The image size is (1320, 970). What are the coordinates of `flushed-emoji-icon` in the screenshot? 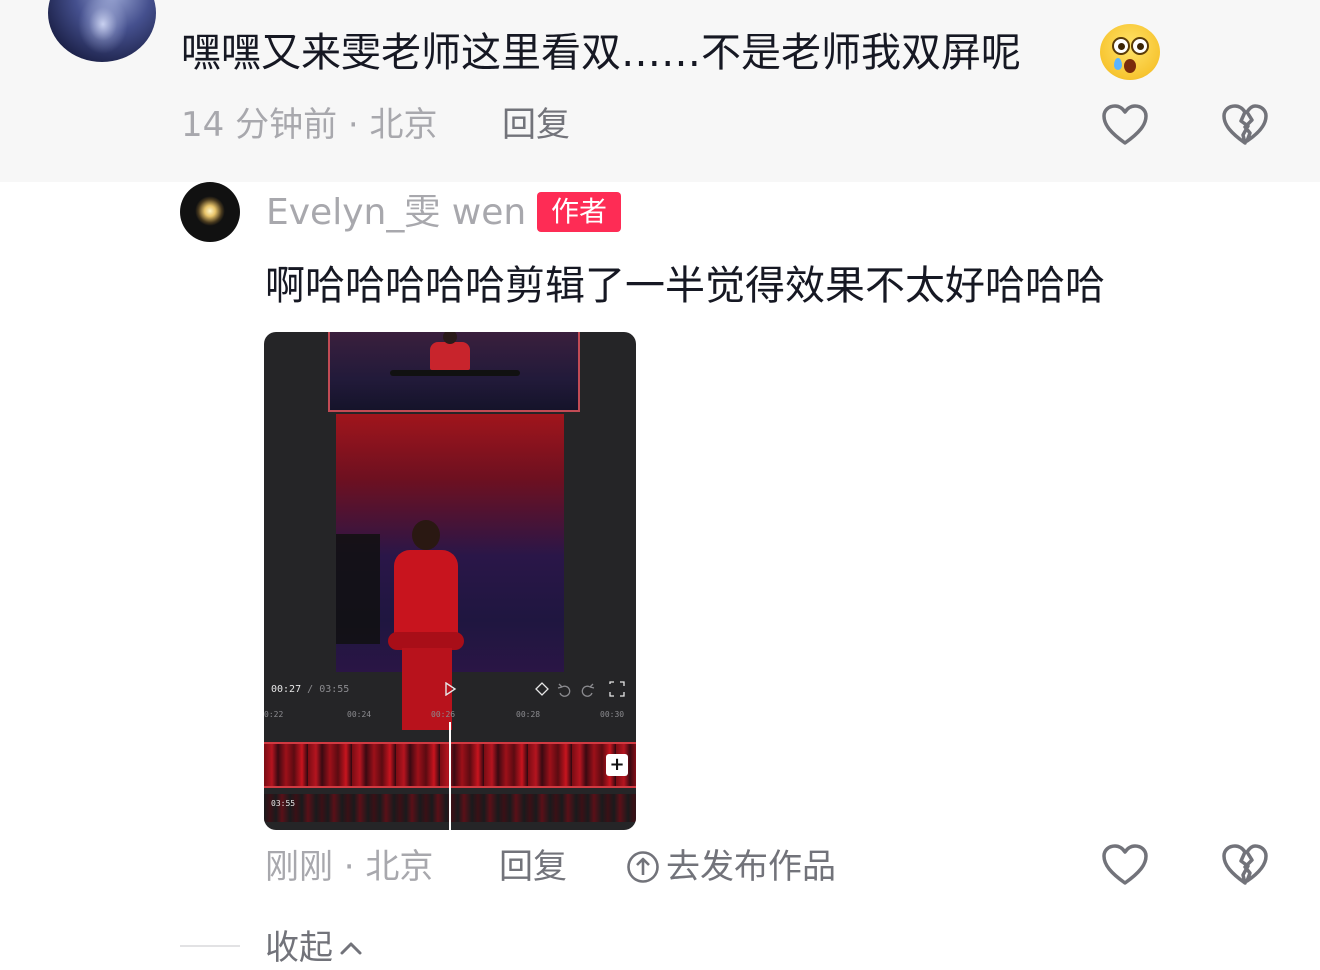 It's located at (1130, 52).